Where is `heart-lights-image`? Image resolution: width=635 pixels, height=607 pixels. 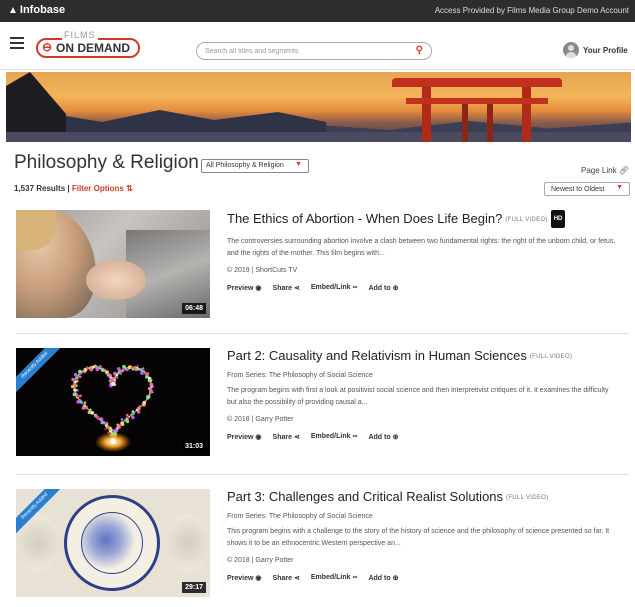 heart-lights-image is located at coordinates (112, 408).